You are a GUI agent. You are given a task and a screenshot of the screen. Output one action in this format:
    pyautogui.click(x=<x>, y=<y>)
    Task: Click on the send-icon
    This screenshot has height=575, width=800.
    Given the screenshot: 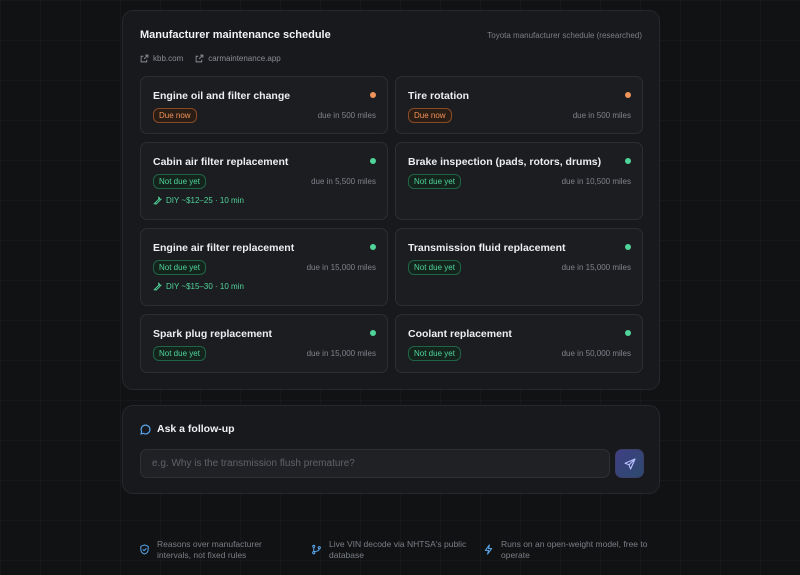 What is the action you would take?
    pyautogui.click(x=629, y=463)
    